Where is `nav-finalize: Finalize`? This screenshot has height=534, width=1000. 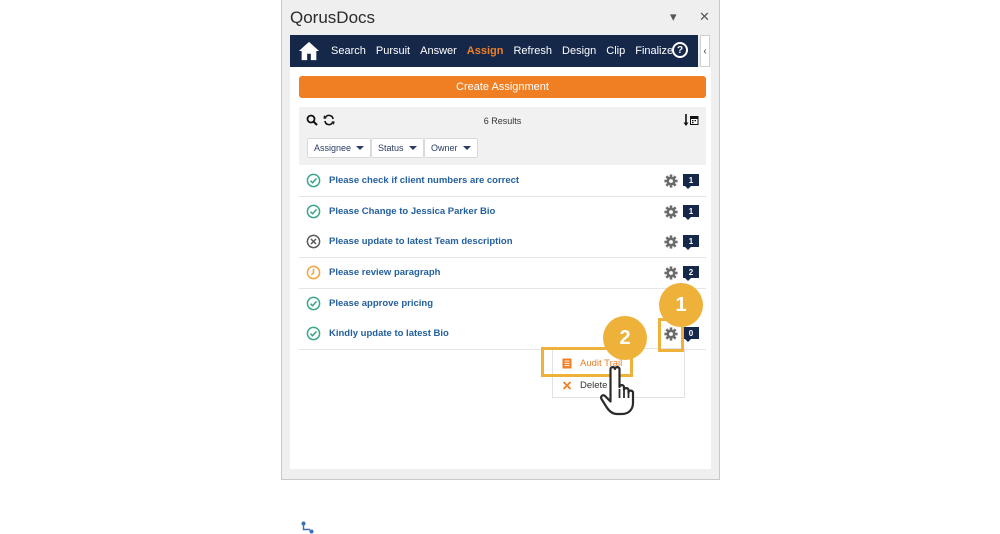 nav-finalize: Finalize is located at coordinates (654, 51).